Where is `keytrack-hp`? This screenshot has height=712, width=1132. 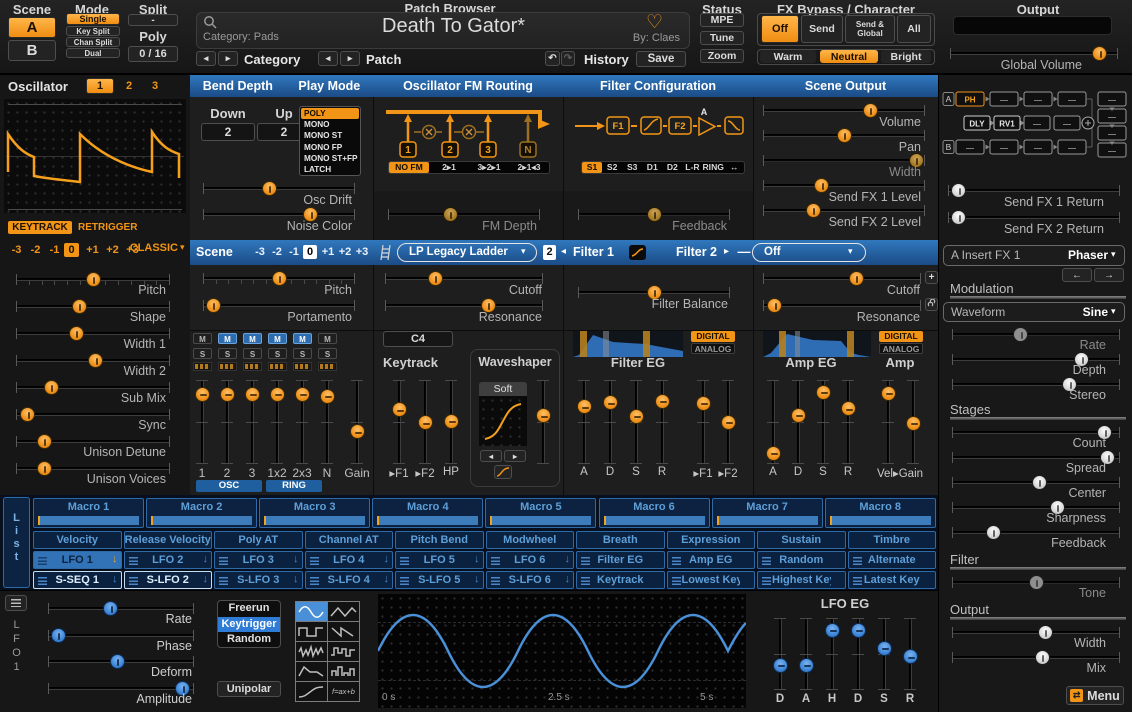
keytrack-hp is located at coordinates (451, 422).